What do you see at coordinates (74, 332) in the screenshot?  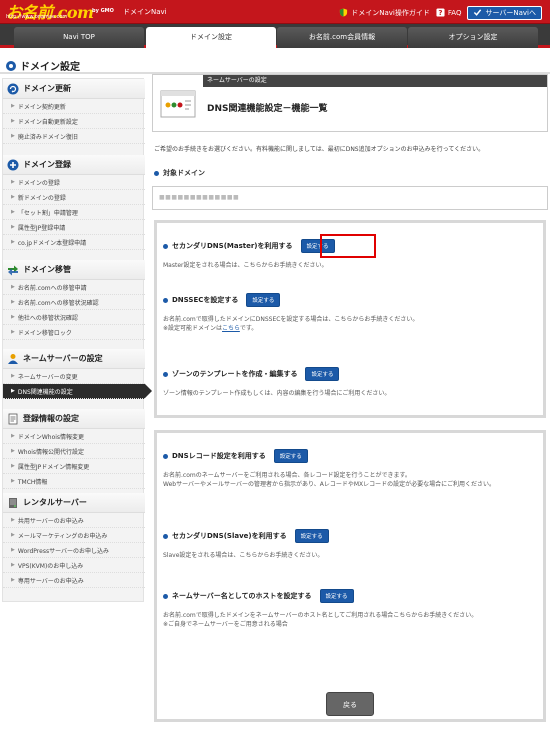 I see `sidebar-item-transfer-lock: ▶ ドメイン移管ロック` at bounding box center [74, 332].